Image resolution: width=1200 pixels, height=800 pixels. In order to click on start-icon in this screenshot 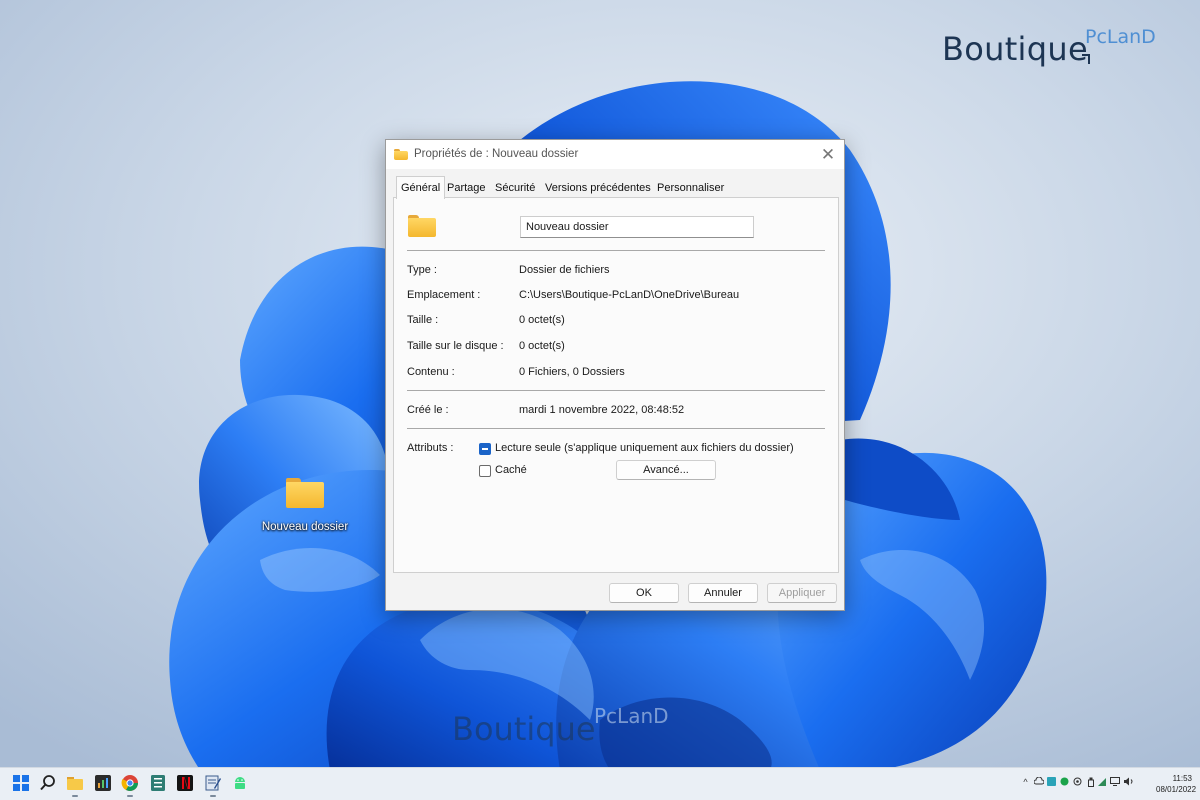, I will do `click(21, 783)`.